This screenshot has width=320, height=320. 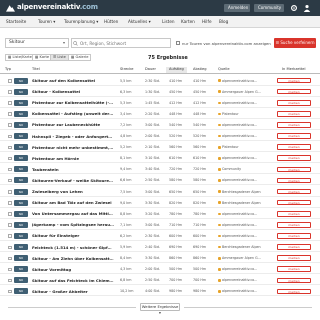 I want to click on user-icon, so click(x=307, y=8).